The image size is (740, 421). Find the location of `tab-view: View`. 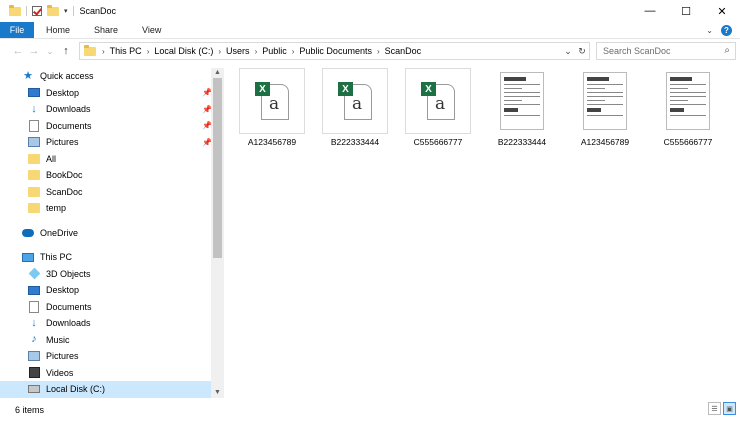

tab-view: View is located at coordinates (151, 30).